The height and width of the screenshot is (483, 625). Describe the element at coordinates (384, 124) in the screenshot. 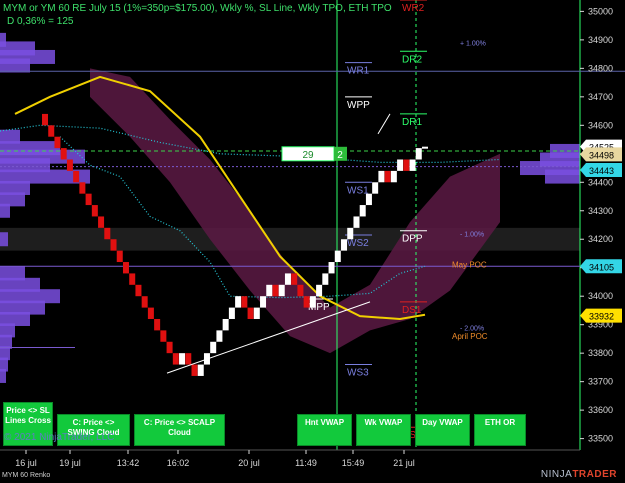

I see `trend-arrow` at that location.